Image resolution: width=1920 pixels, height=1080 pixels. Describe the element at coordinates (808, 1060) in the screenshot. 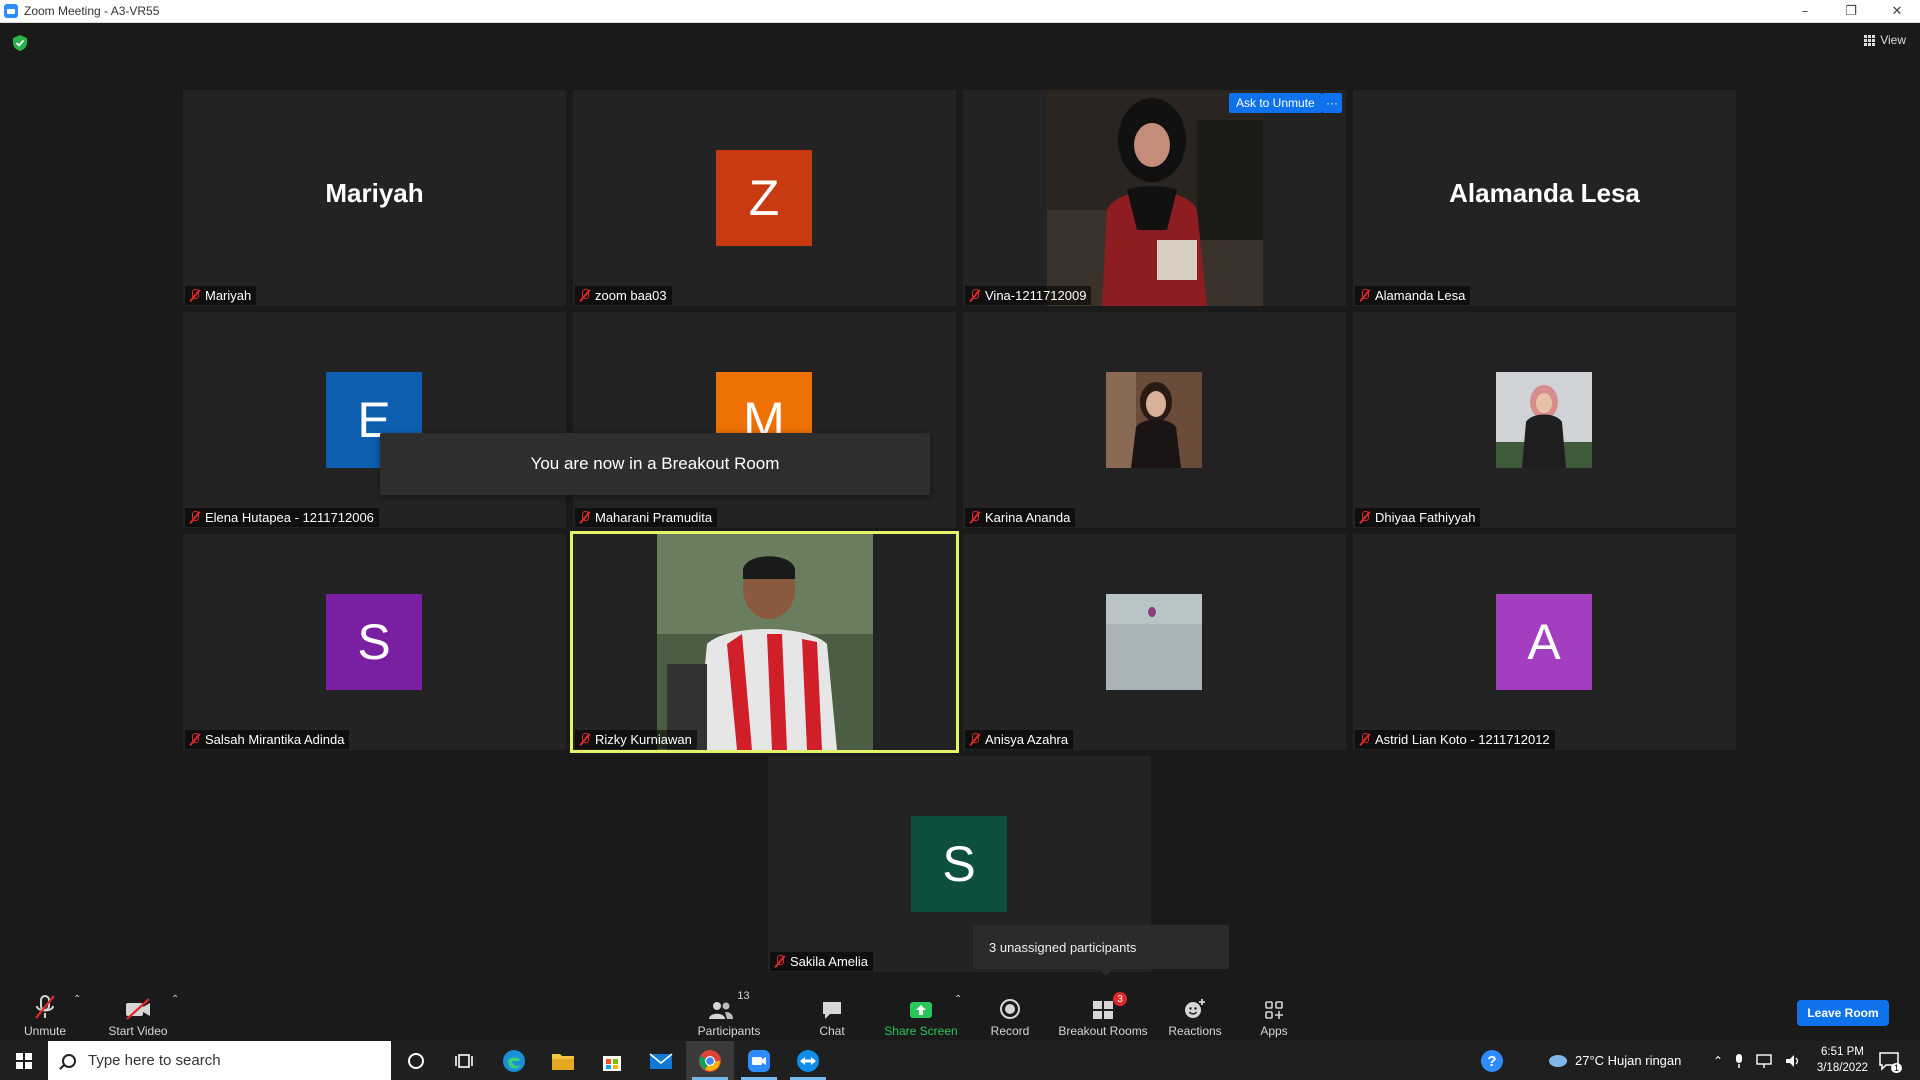

I see `teamviewer-app` at that location.